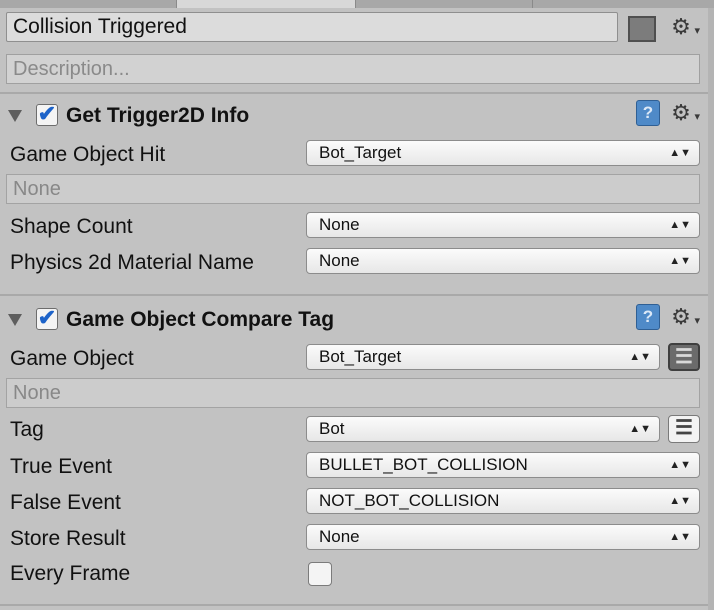  I want to click on use-variable-toggle-icon: ☰, so click(684, 429).